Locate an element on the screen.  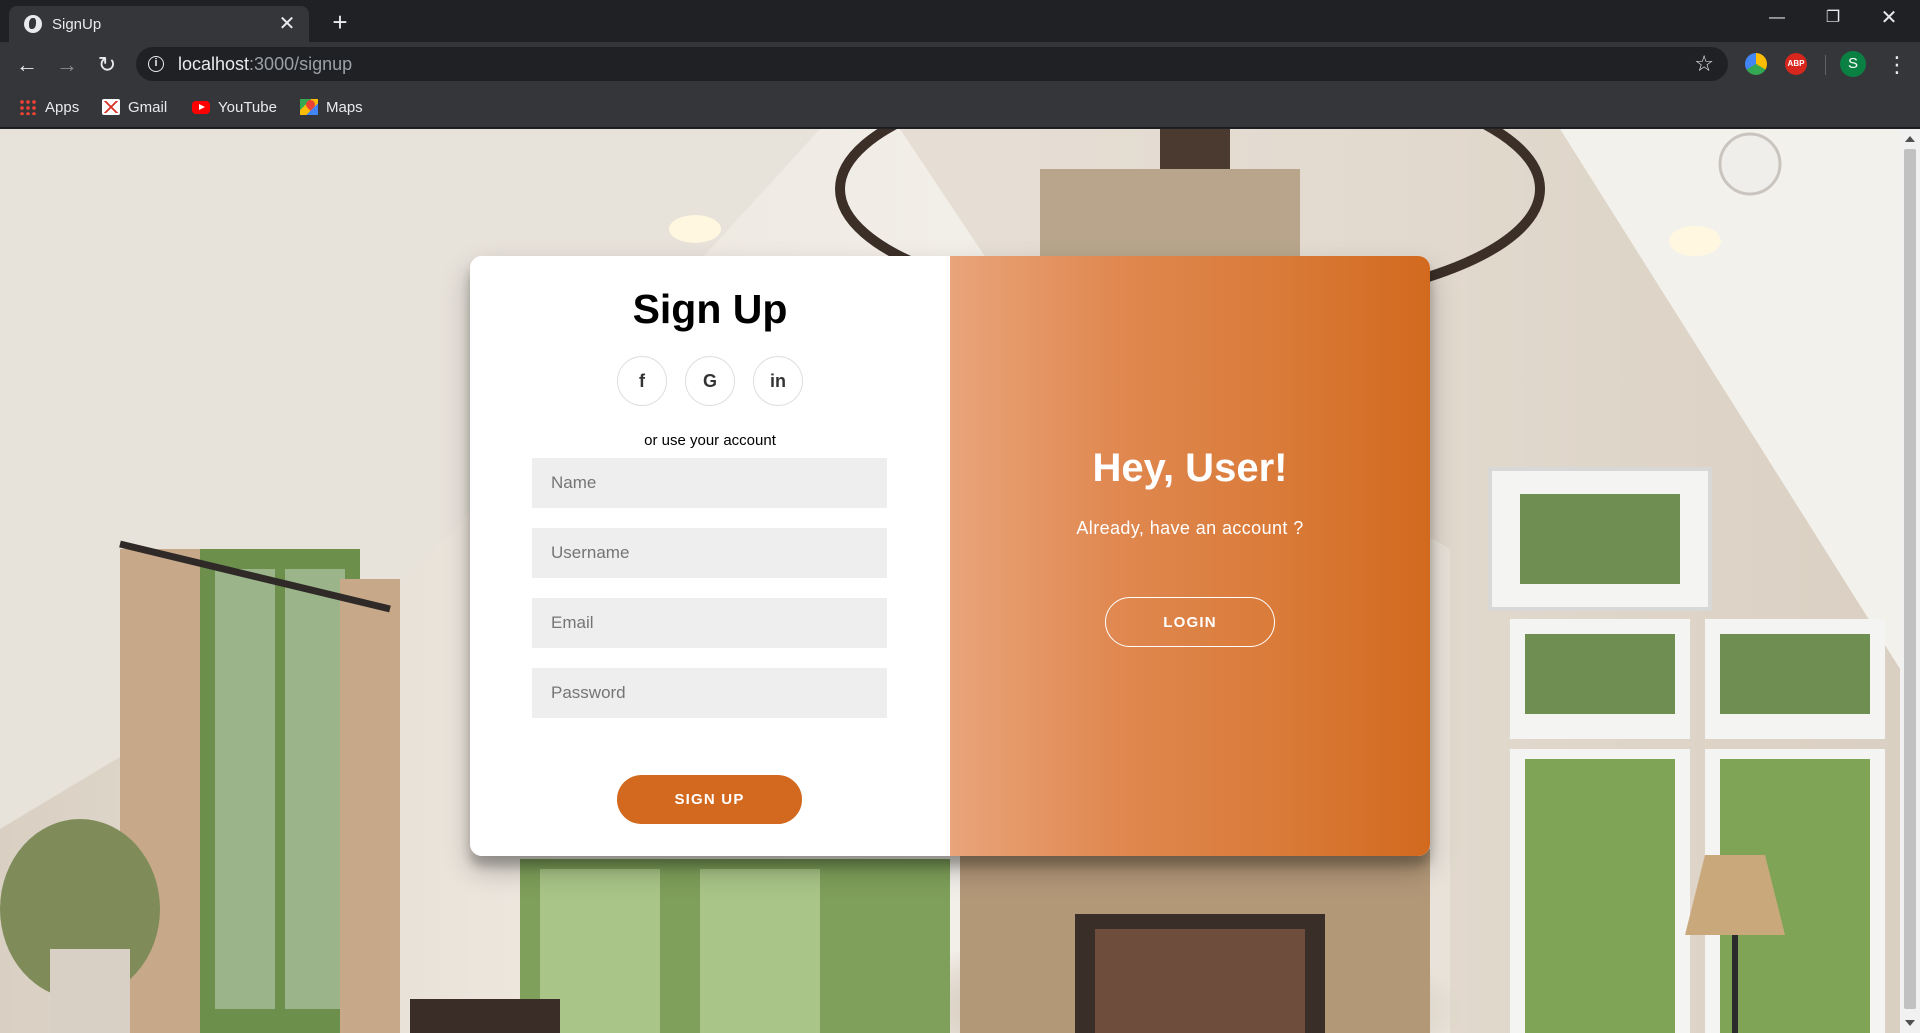
bookmark-gmail: Gmail is located at coordinates (134, 107).